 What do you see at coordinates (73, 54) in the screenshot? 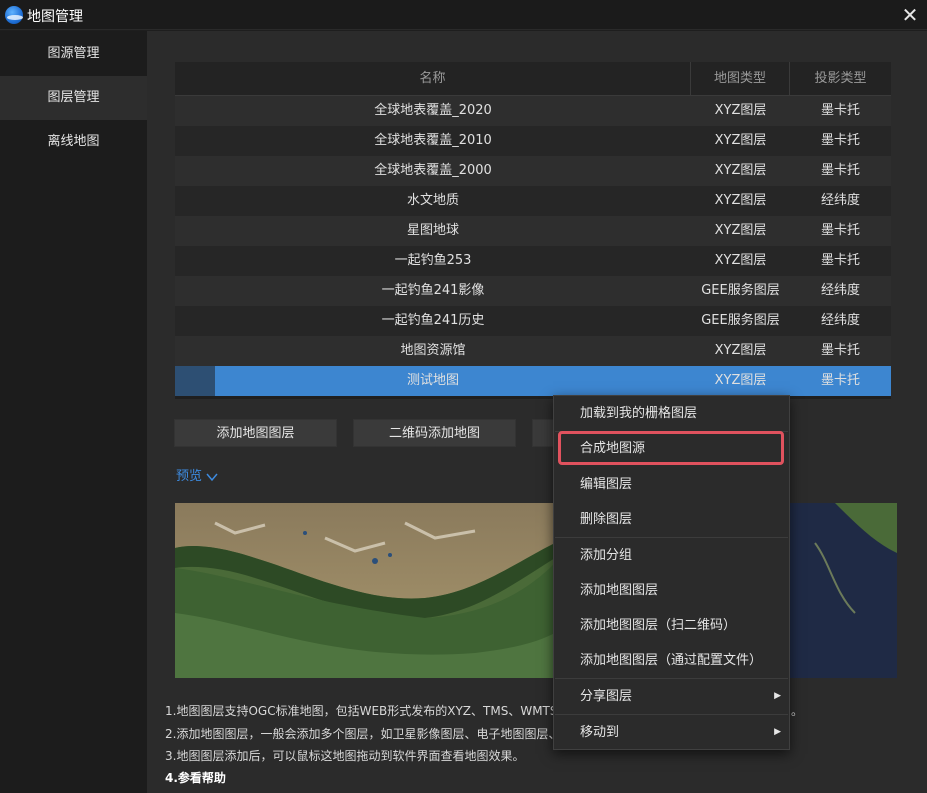
I see `sidebar-item-source-manage: 图源管理` at bounding box center [73, 54].